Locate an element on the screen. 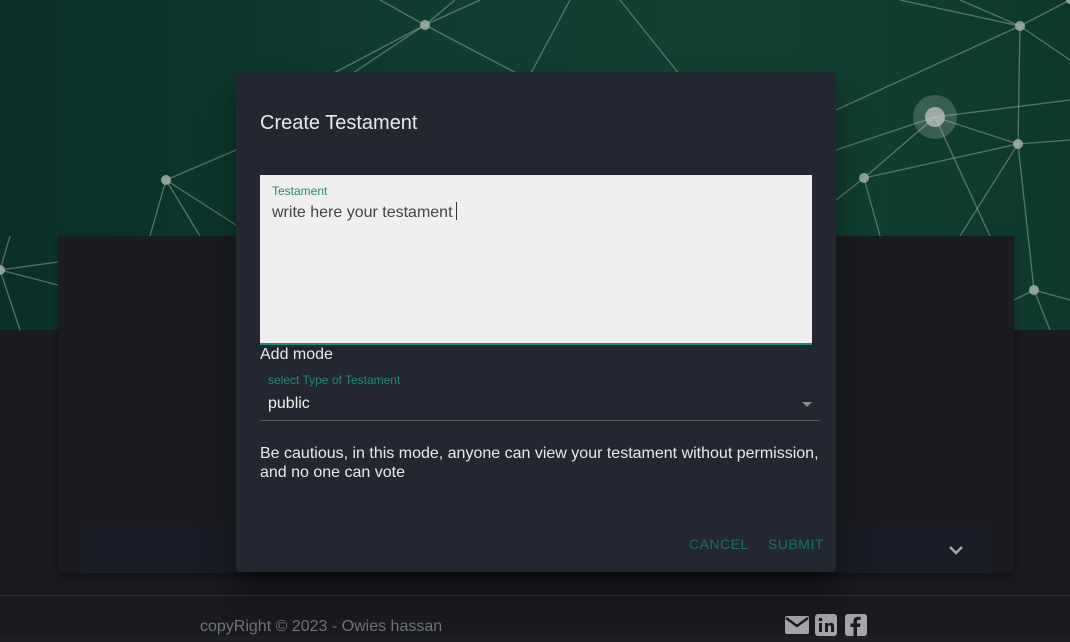  text-caret is located at coordinates (456, 211).